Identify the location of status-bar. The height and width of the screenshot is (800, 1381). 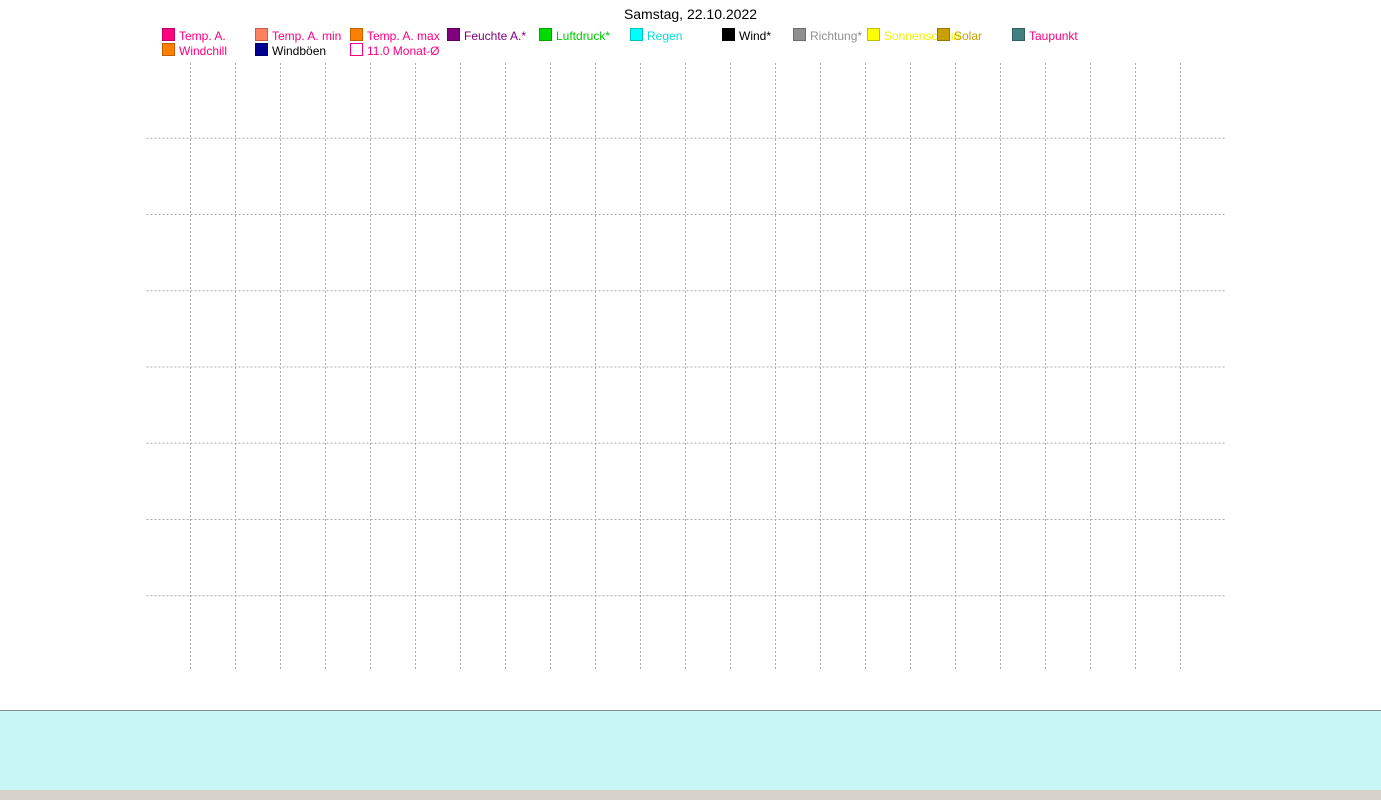
(690, 795).